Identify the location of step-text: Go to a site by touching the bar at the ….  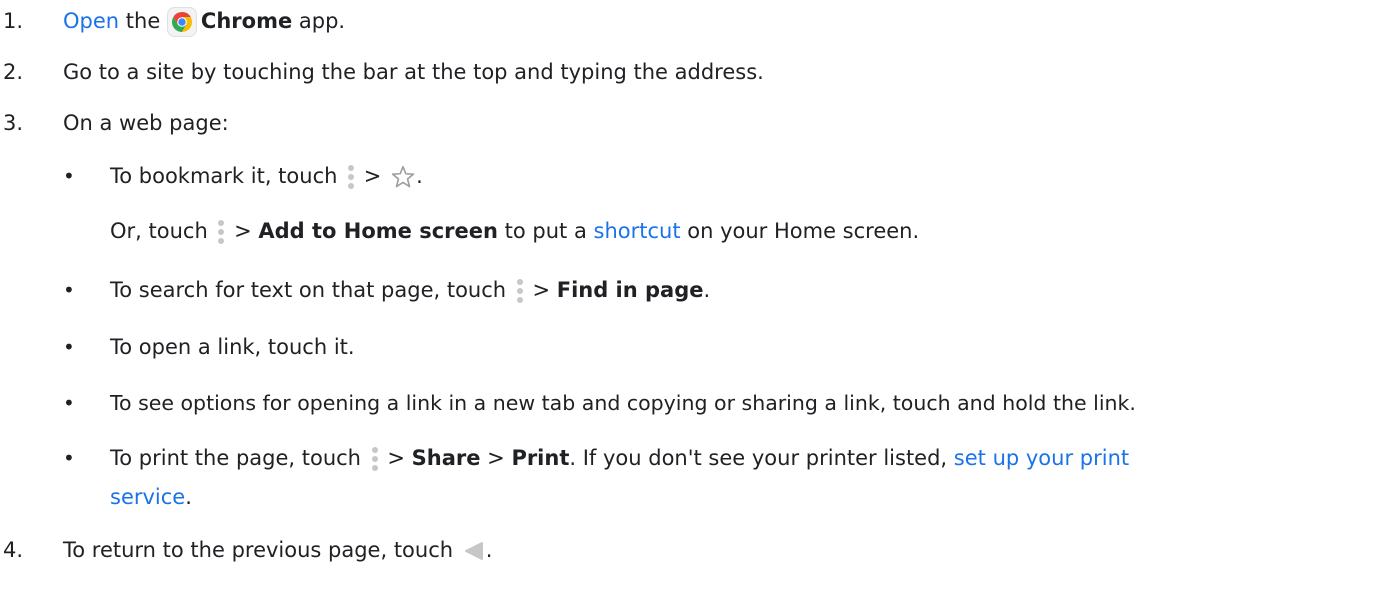
(413, 72).